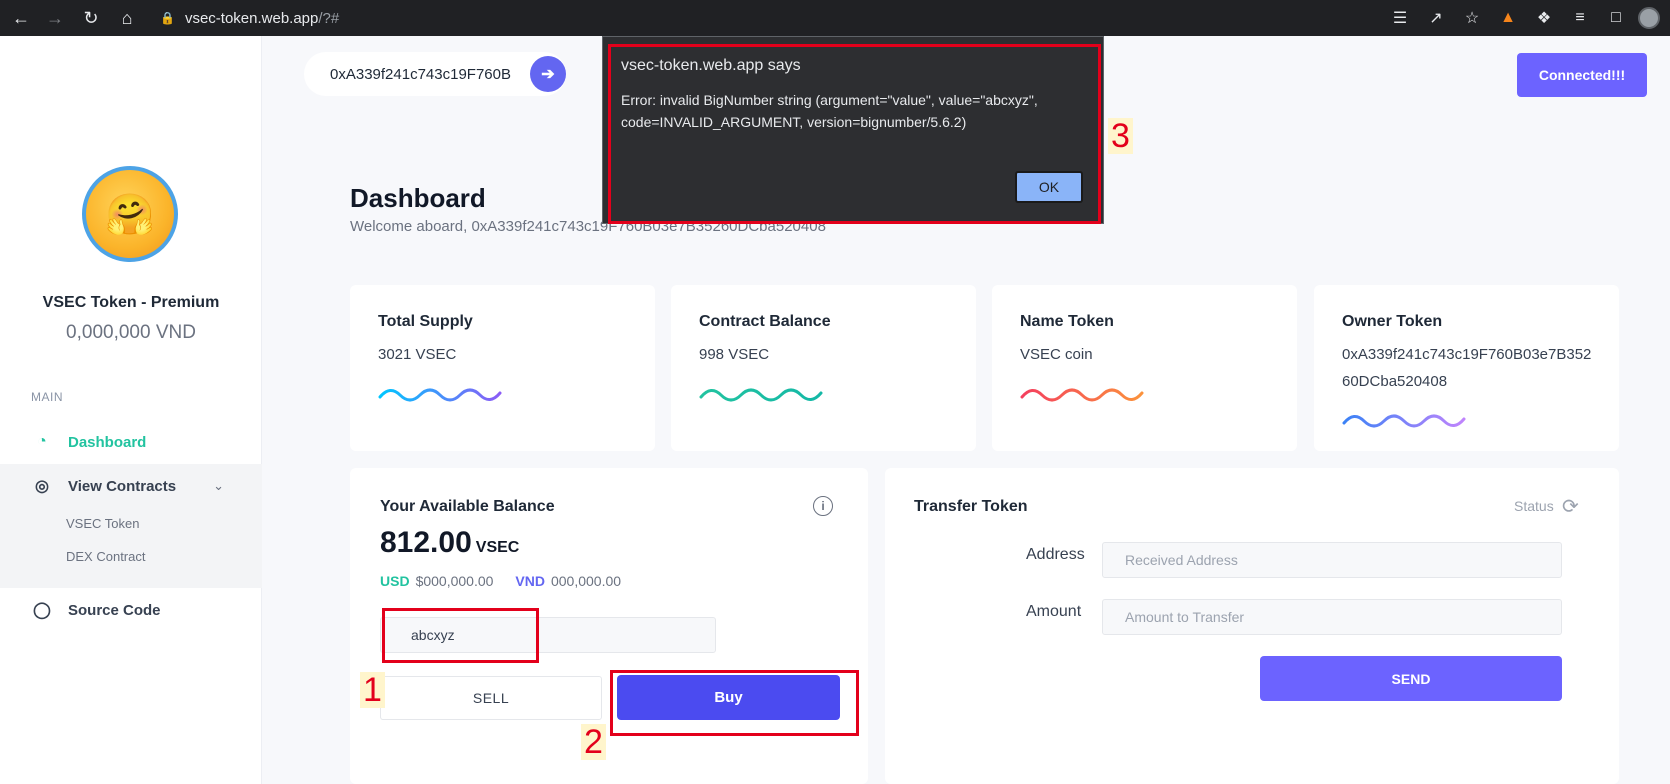 The height and width of the screenshot is (784, 1670). I want to click on transfer-panel-title: Transfer Token, so click(971, 506).